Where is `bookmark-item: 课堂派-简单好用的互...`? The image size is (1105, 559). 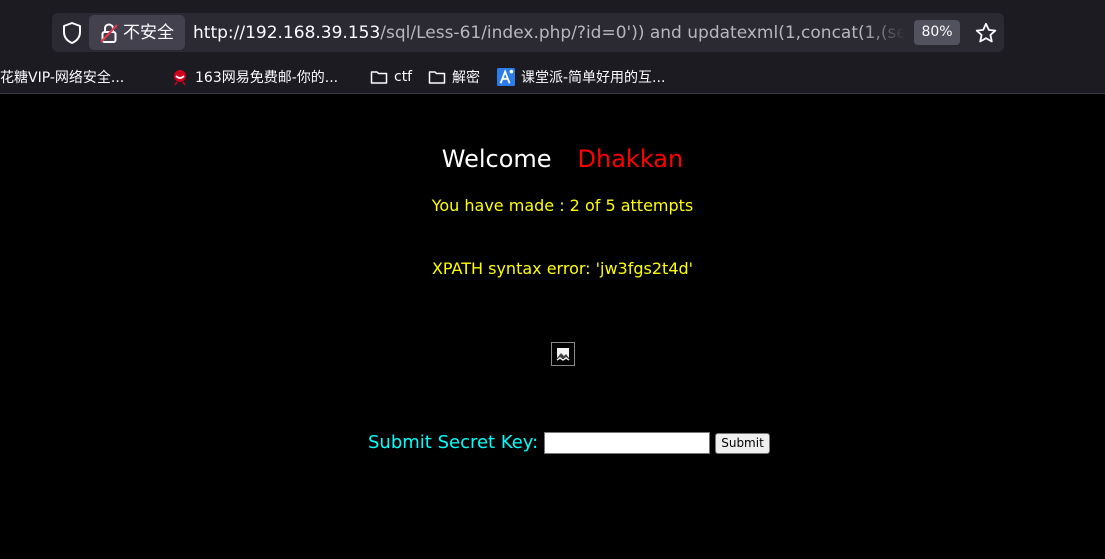
bookmark-item: 课堂派-简单好用的互... is located at coordinates (581, 76).